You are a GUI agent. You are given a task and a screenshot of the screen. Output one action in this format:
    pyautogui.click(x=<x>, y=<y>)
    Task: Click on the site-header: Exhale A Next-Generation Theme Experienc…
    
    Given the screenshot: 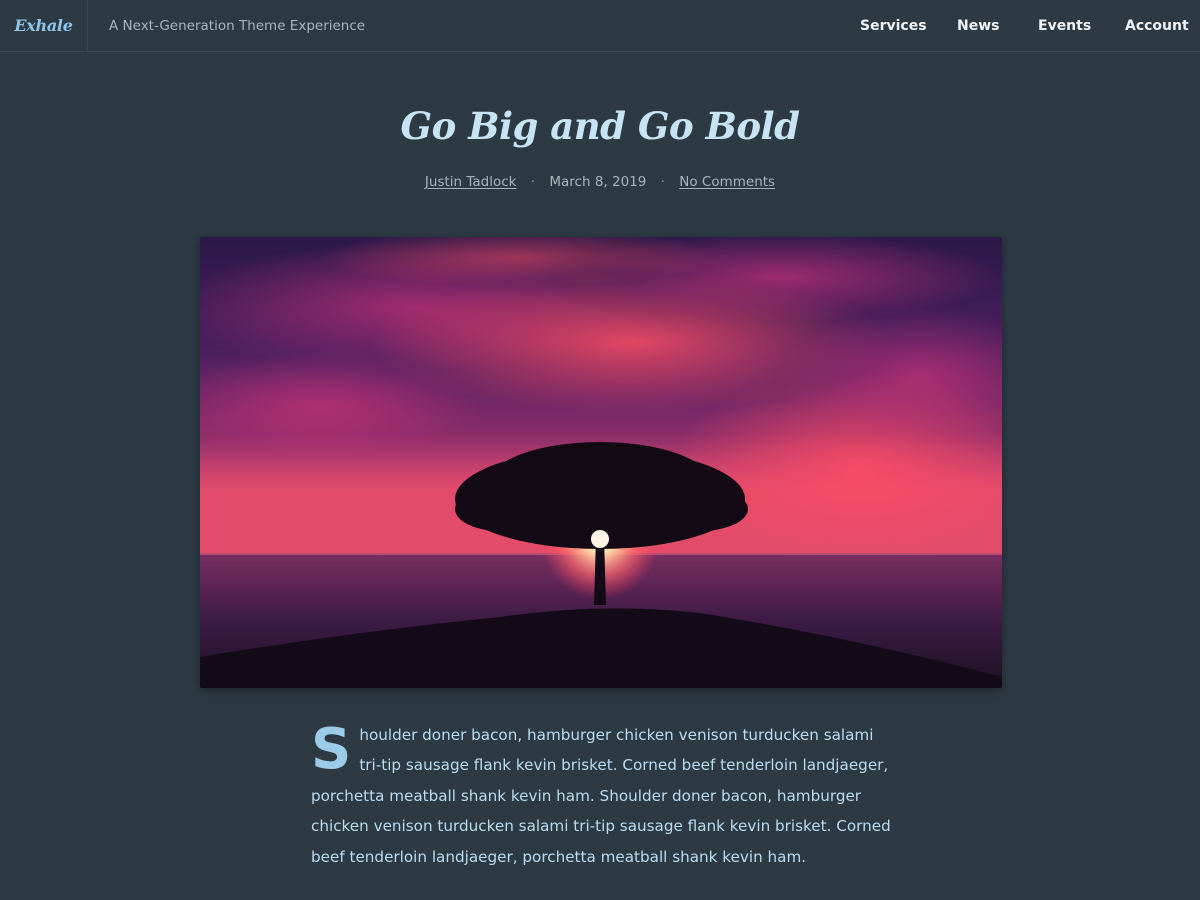 What is the action you would take?
    pyautogui.click(x=600, y=26)
    